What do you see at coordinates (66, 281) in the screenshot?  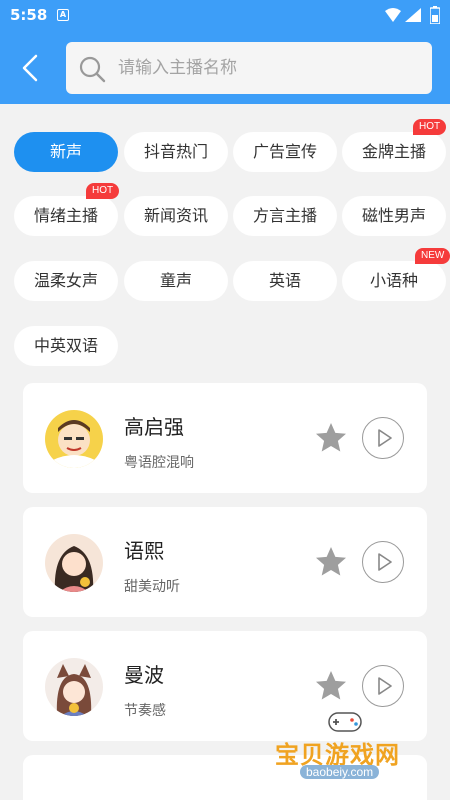 I see `tag-gentle-female: 温柔女声` at bounding box center [66, 281].